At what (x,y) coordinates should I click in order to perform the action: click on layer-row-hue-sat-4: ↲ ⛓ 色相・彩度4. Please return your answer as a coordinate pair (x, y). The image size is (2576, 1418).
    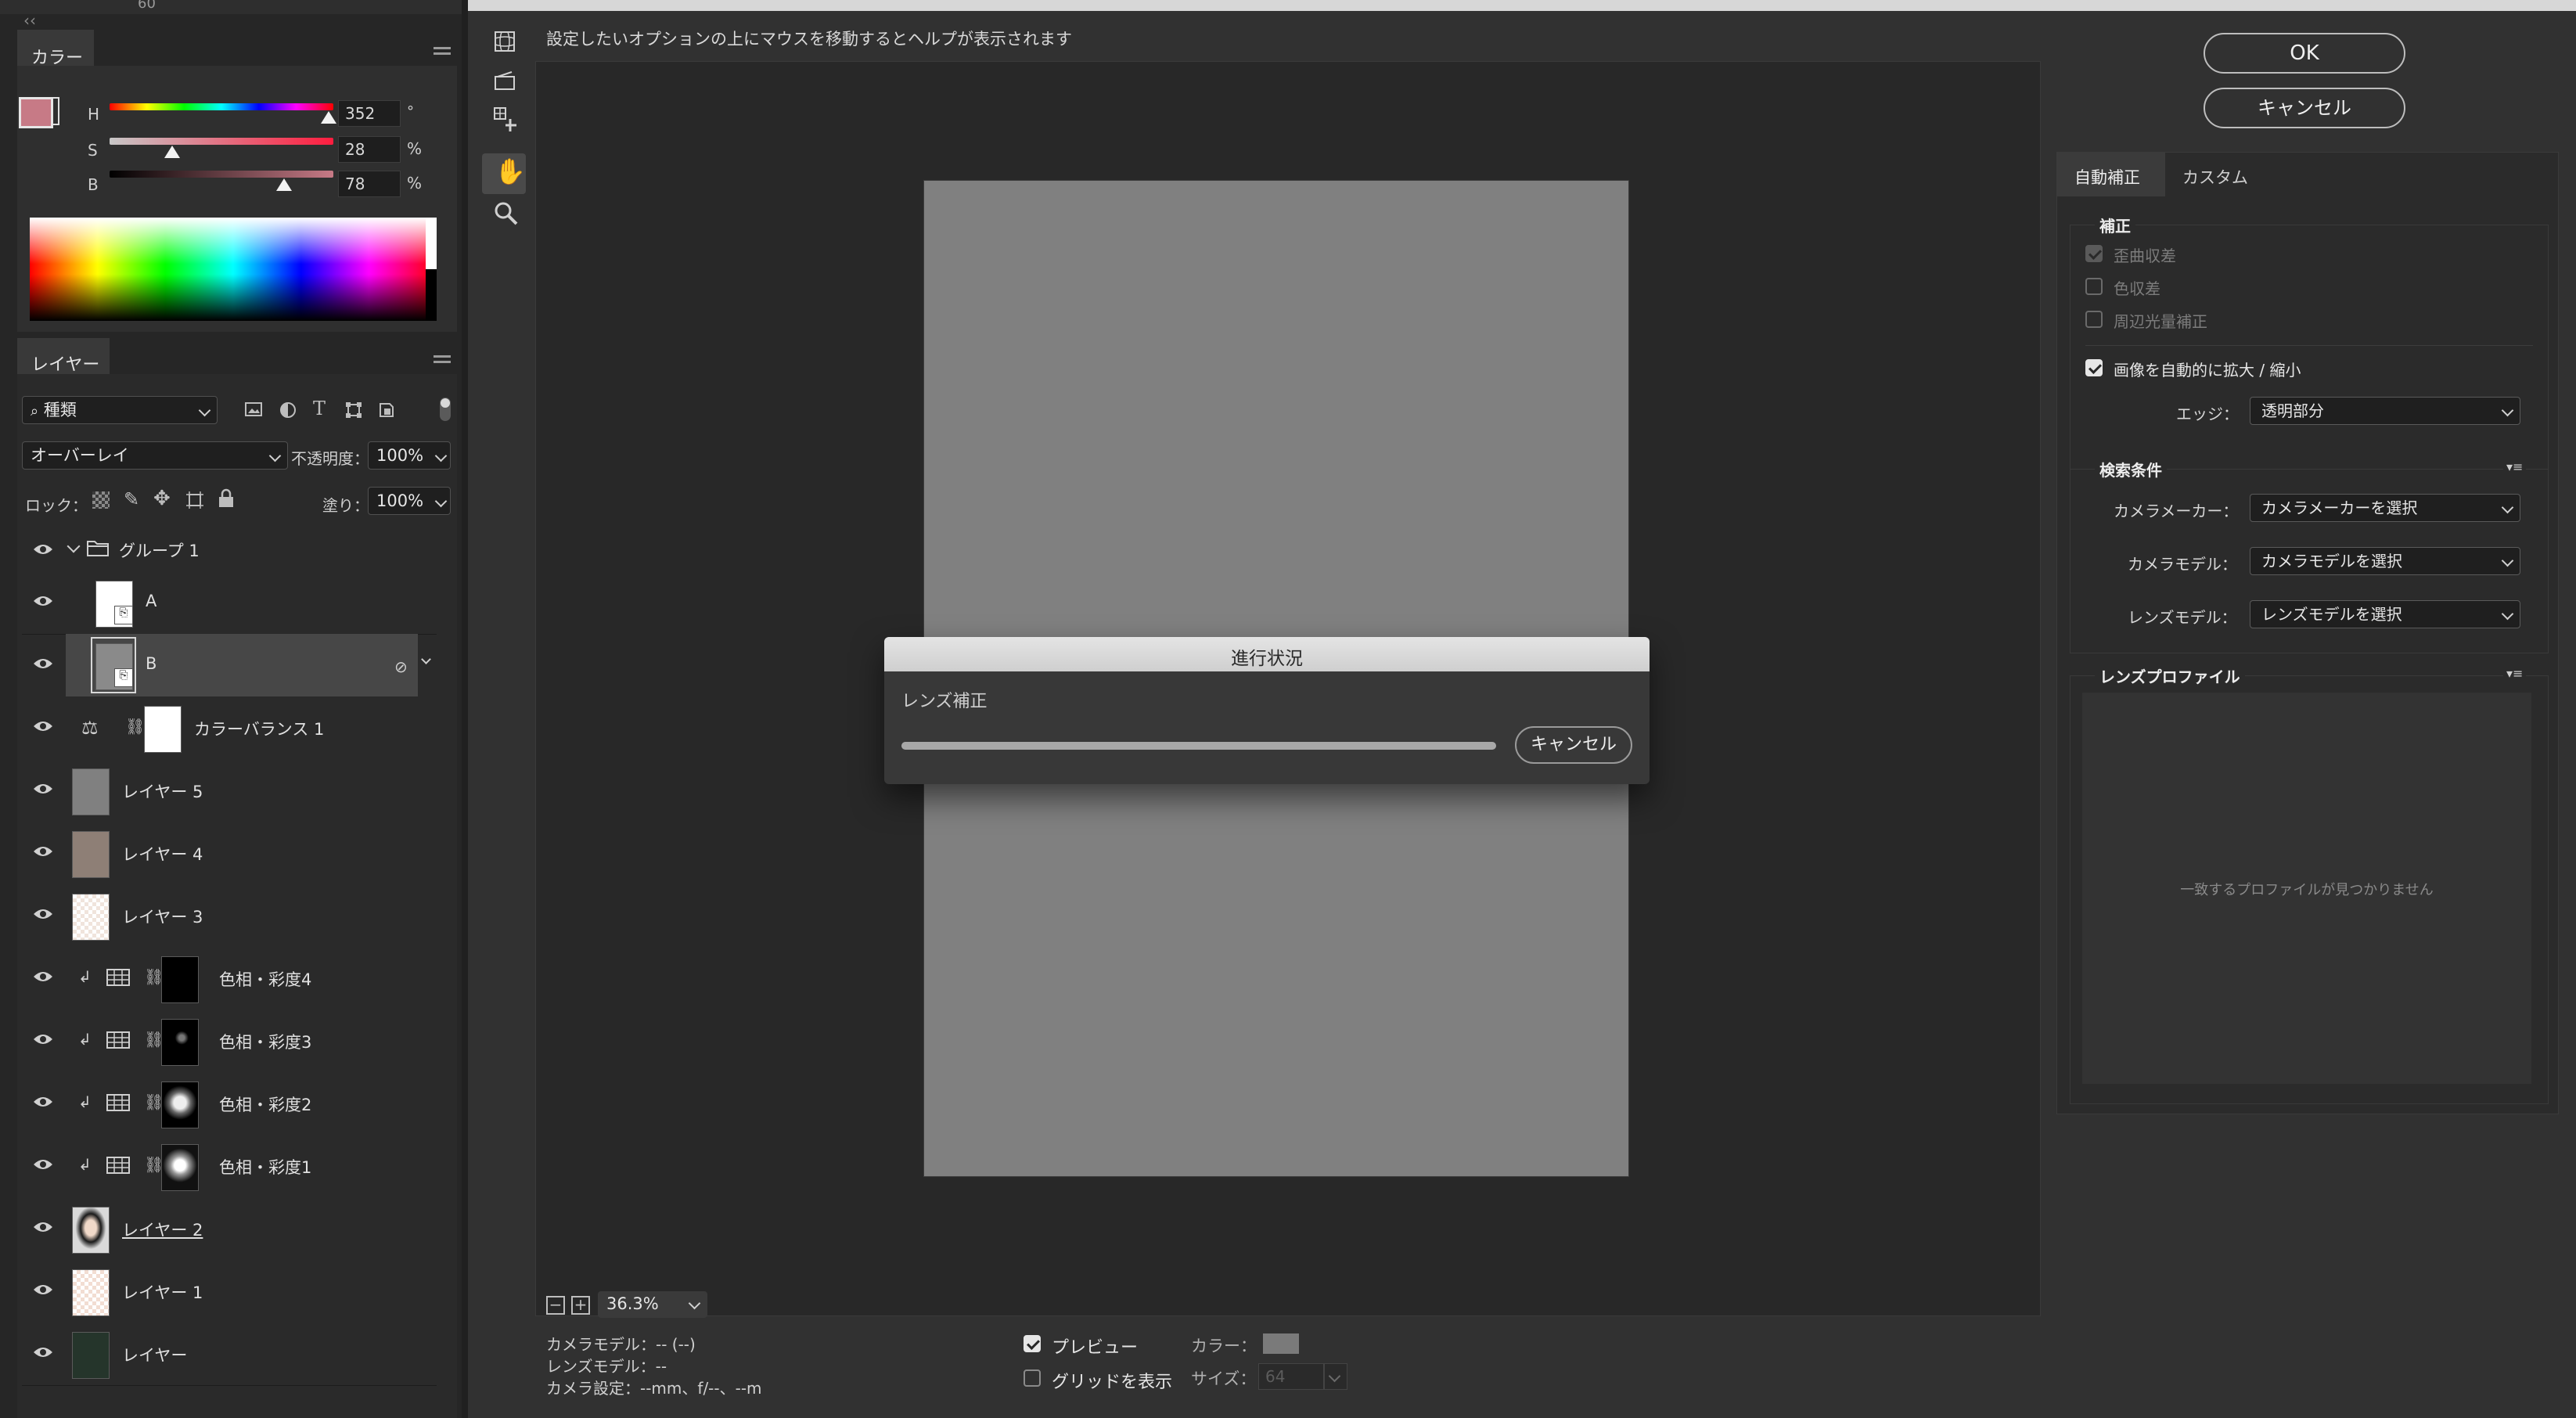
    Looking at the image, I should click on (229, 978).